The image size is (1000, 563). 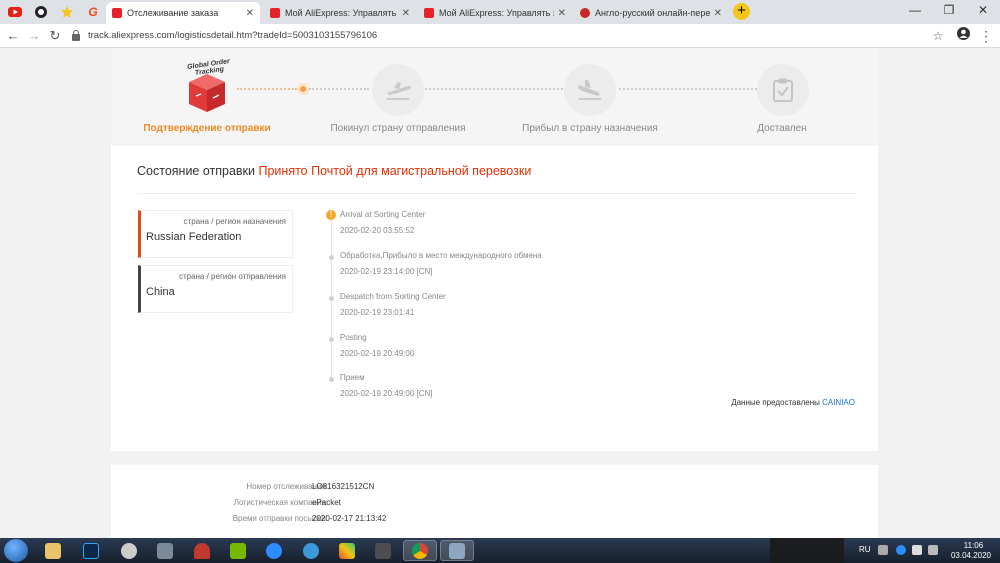 What do you see at coordinates (34, 36) in the screenshot?
I see `forward-button: →` at bounding box center [34, 36].